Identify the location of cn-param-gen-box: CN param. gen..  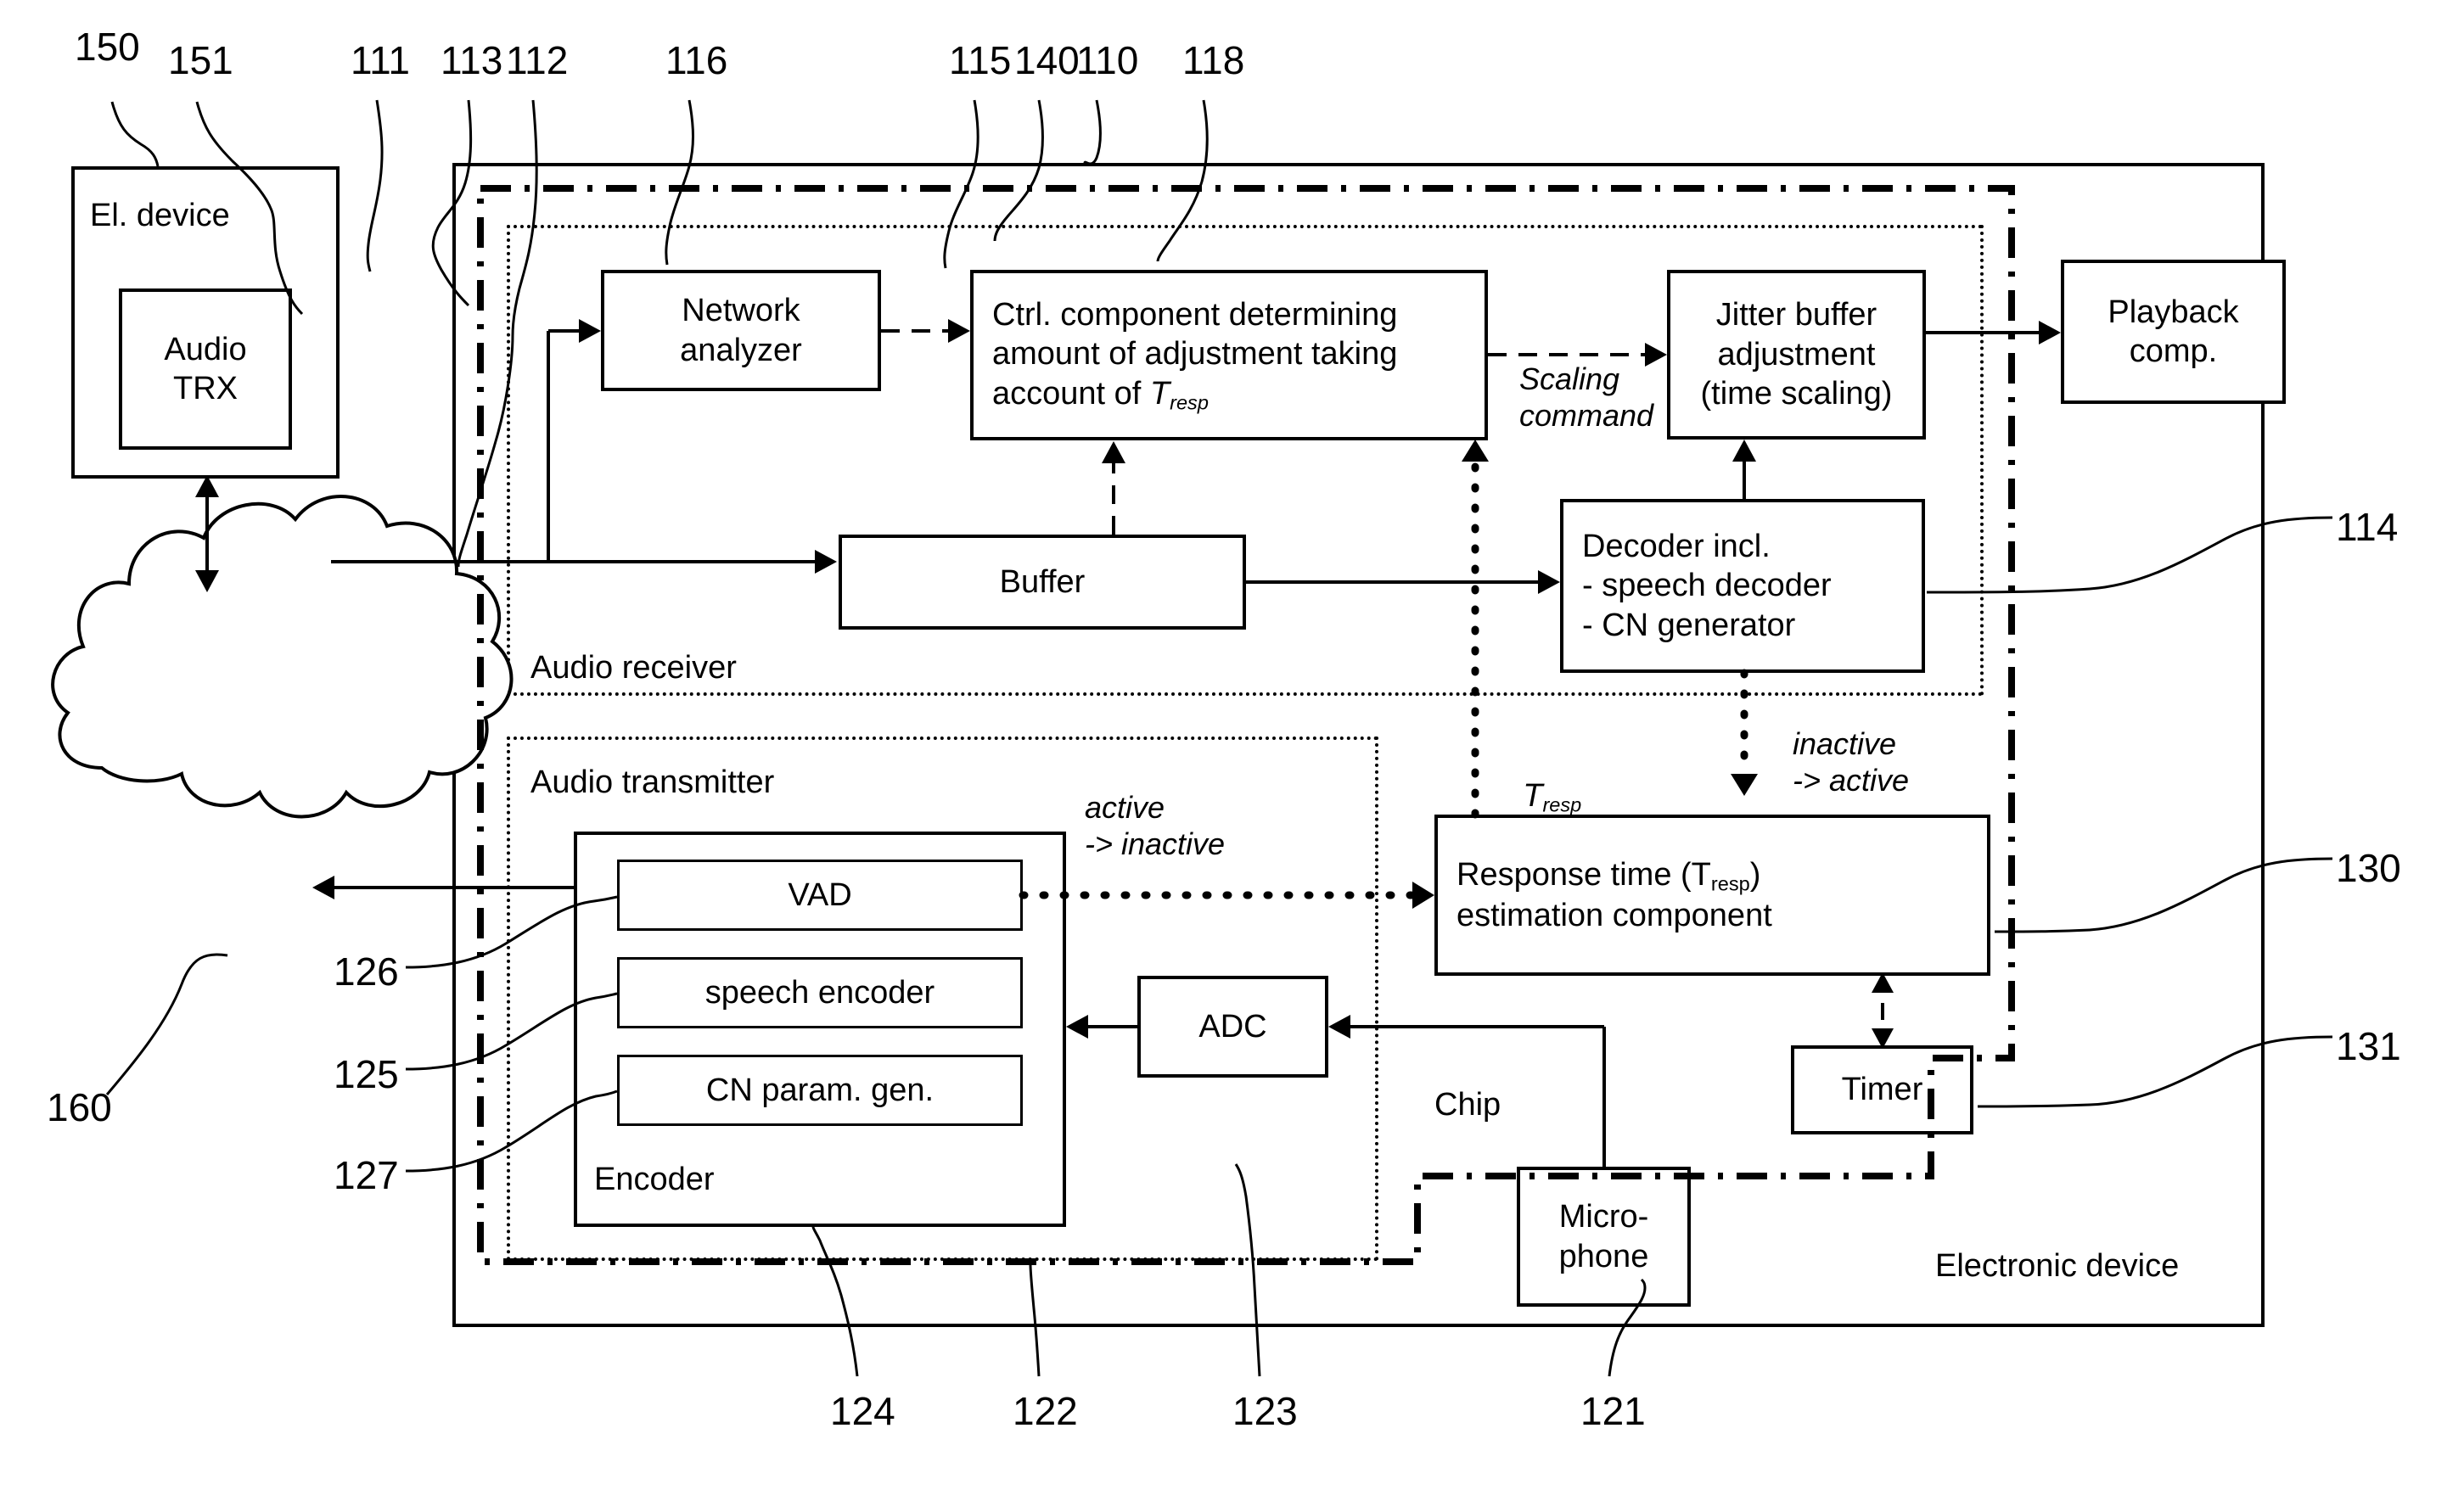
(820, 1090).